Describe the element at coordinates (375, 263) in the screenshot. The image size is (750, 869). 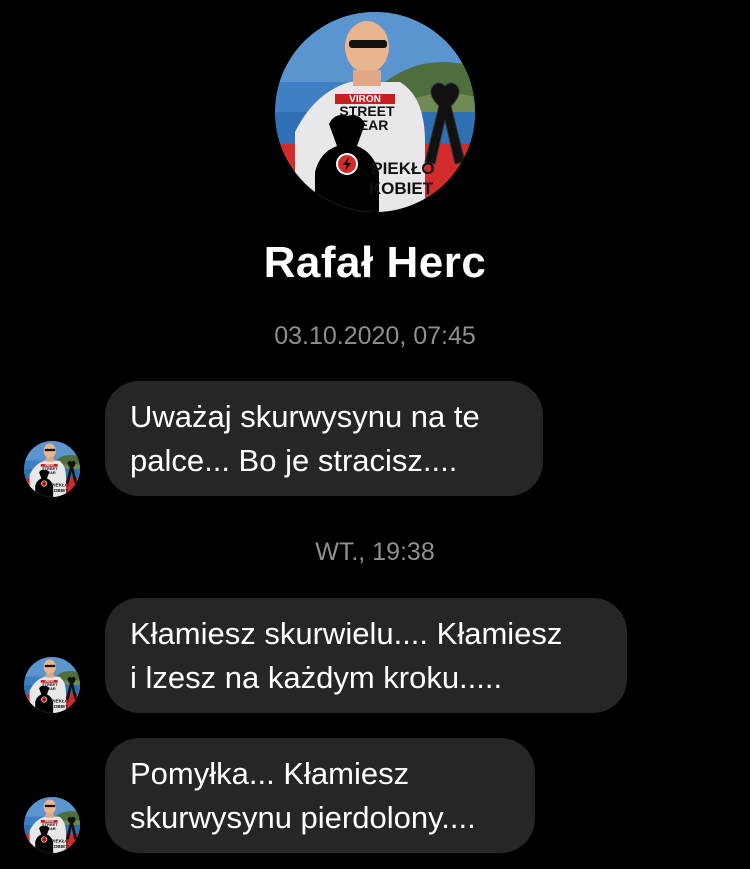
I see `contact-name: Rafał Herc` at that location.